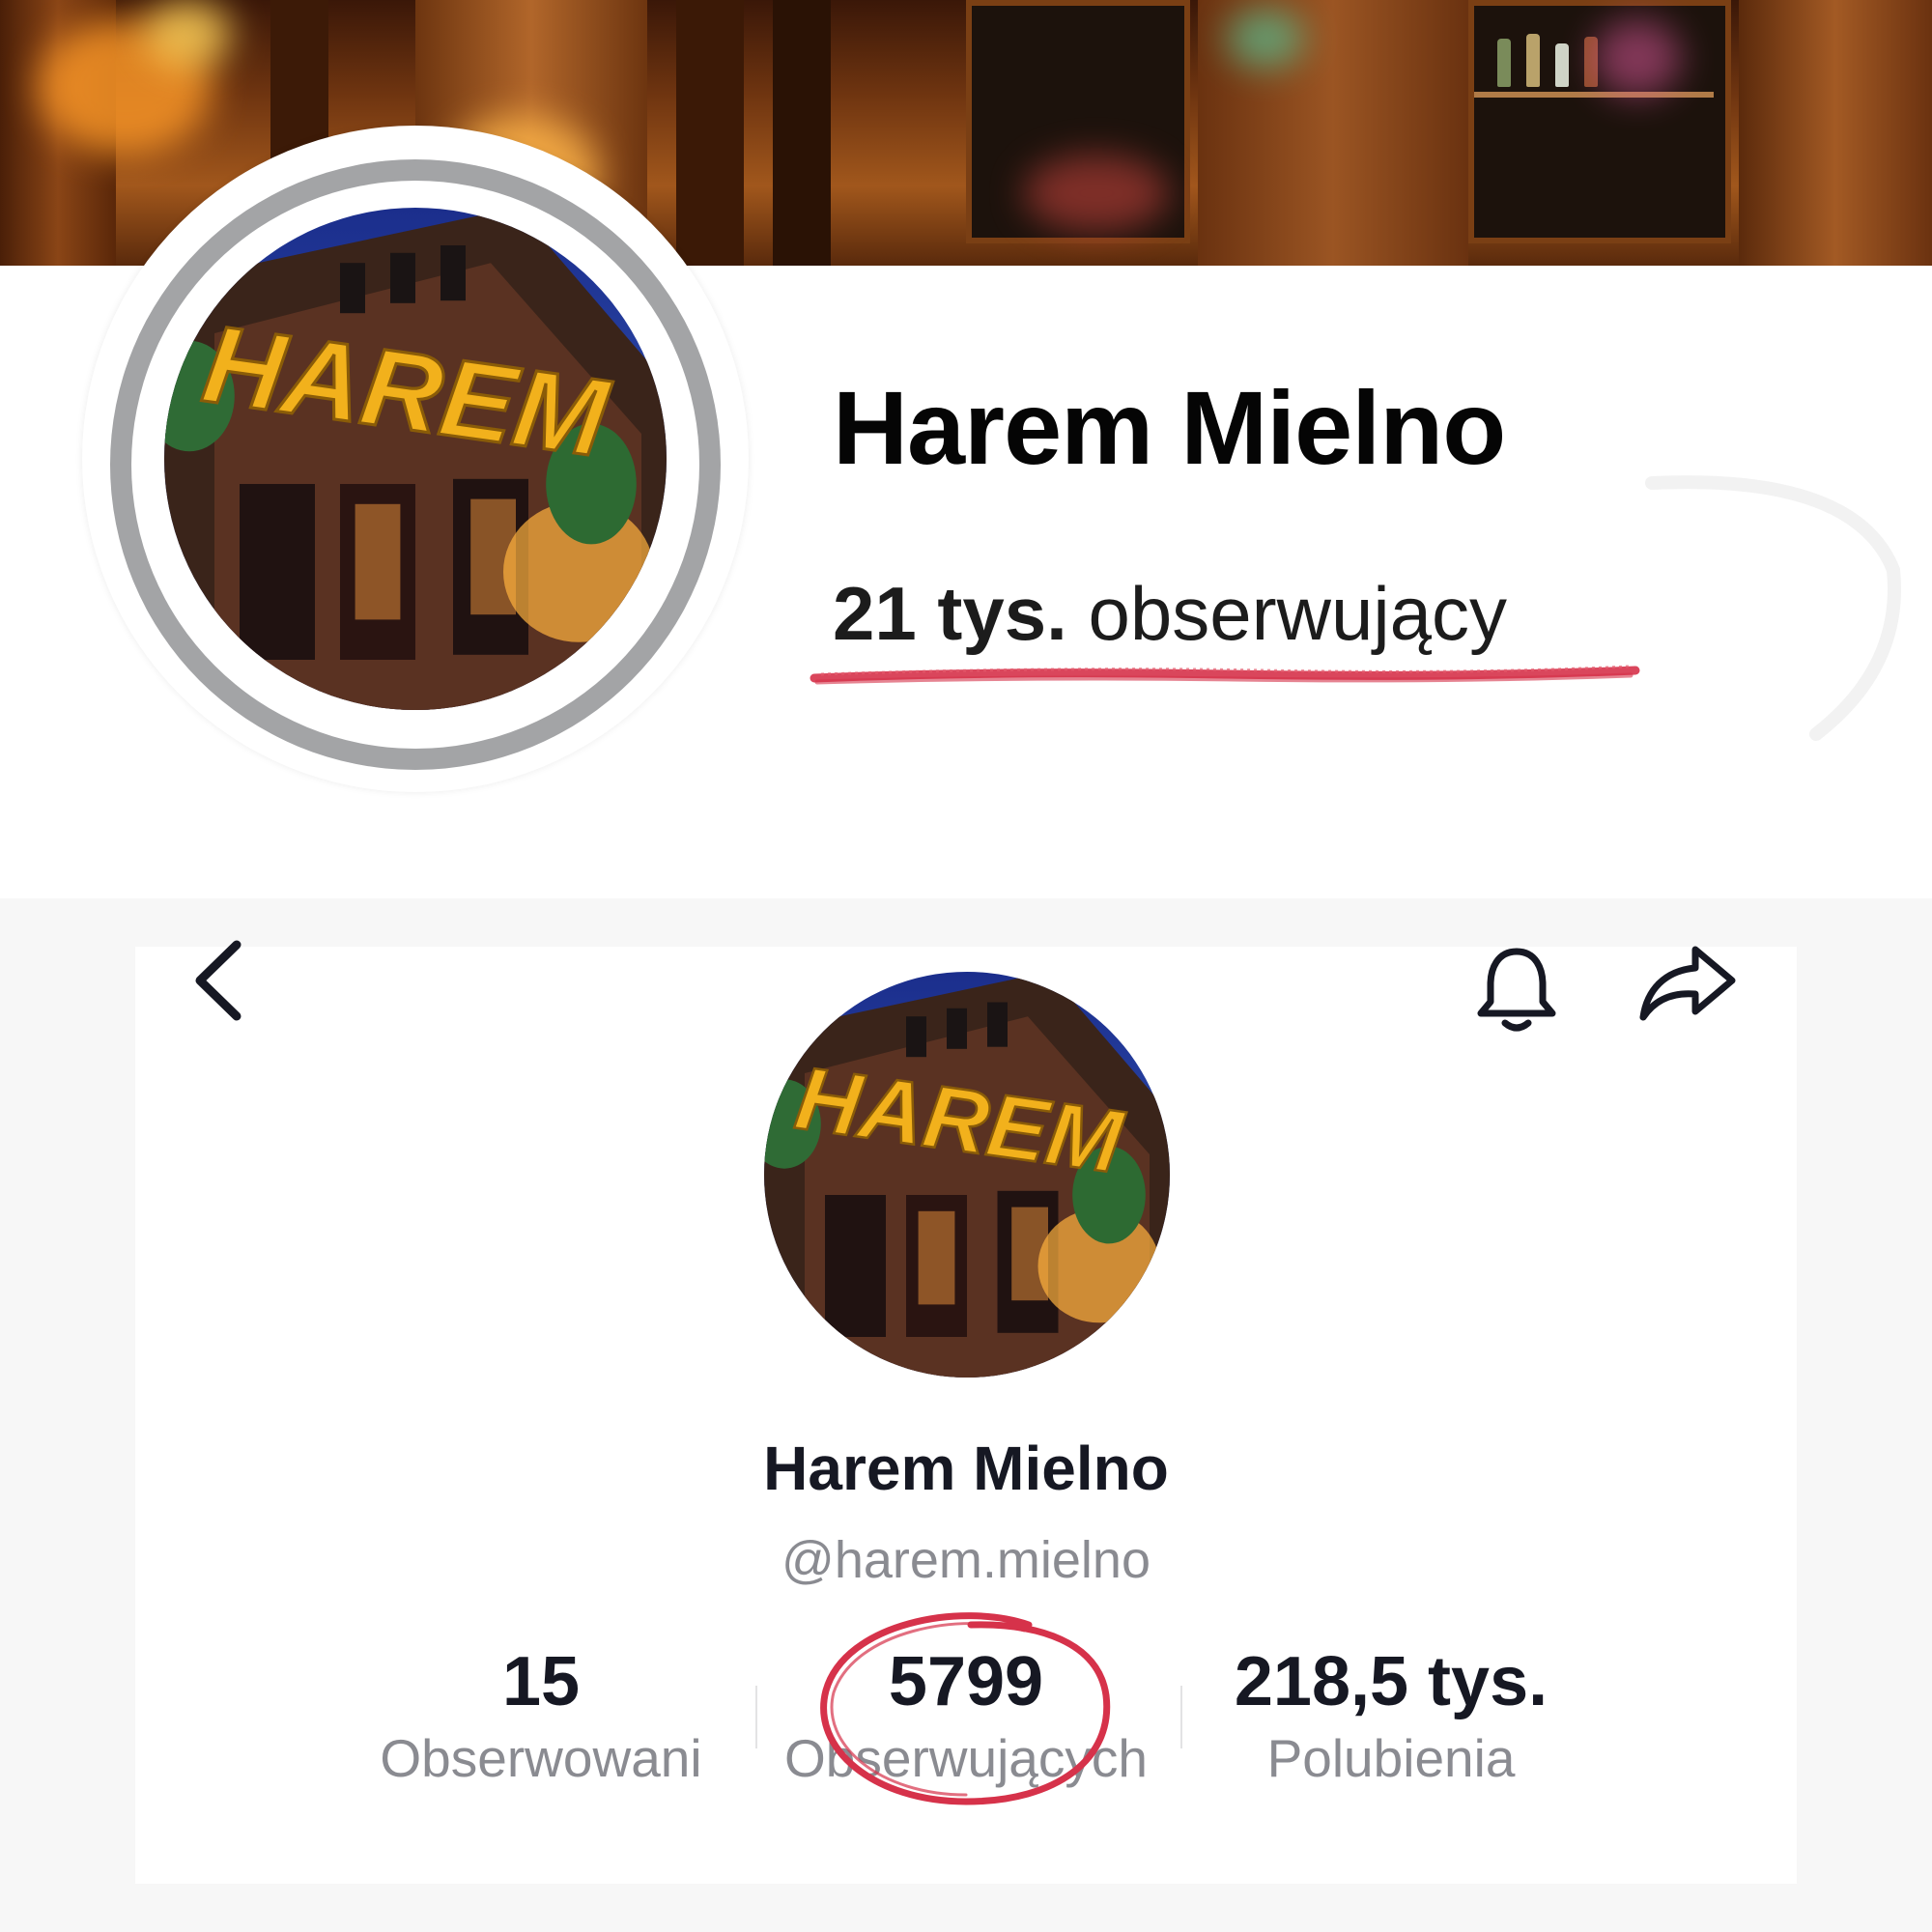 This screenshot has height=1932, width=1932. I want to click on stat-likes-value: 218,5 tys., so click(1391, 1681).